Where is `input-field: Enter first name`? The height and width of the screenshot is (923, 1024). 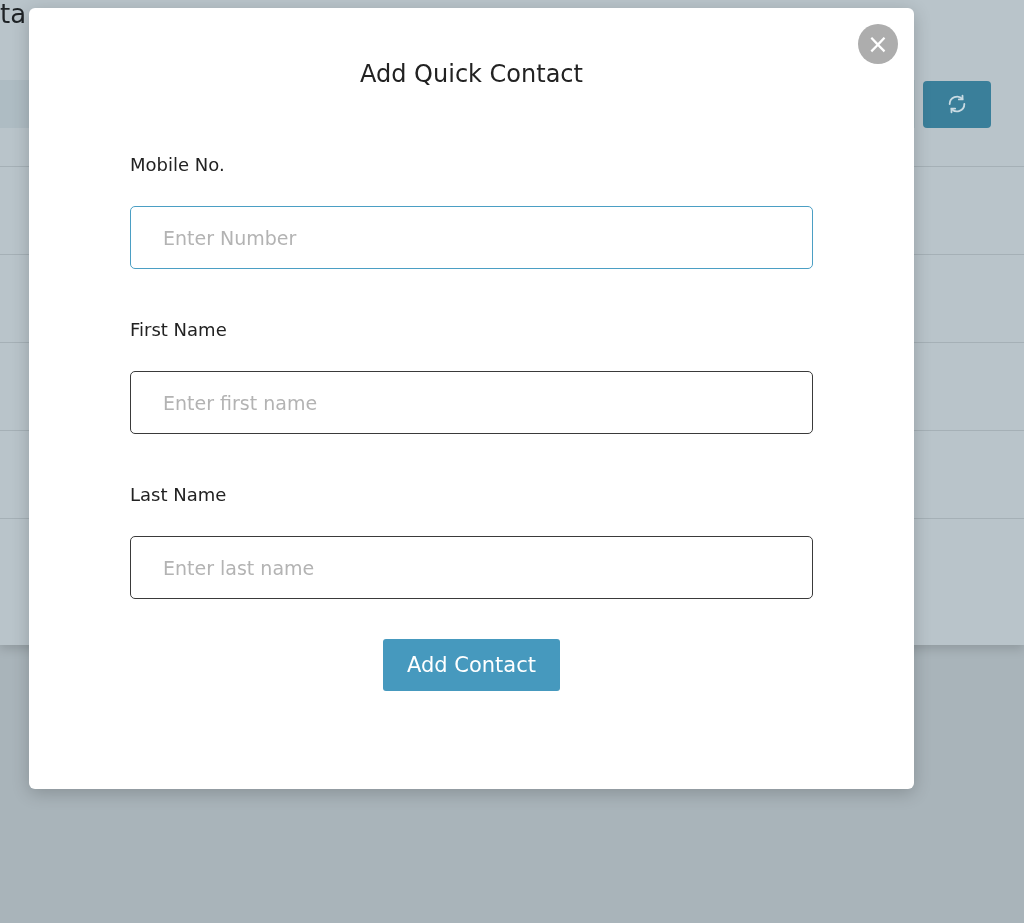 input-field: Enter first name is located at coordinates (471, 402).